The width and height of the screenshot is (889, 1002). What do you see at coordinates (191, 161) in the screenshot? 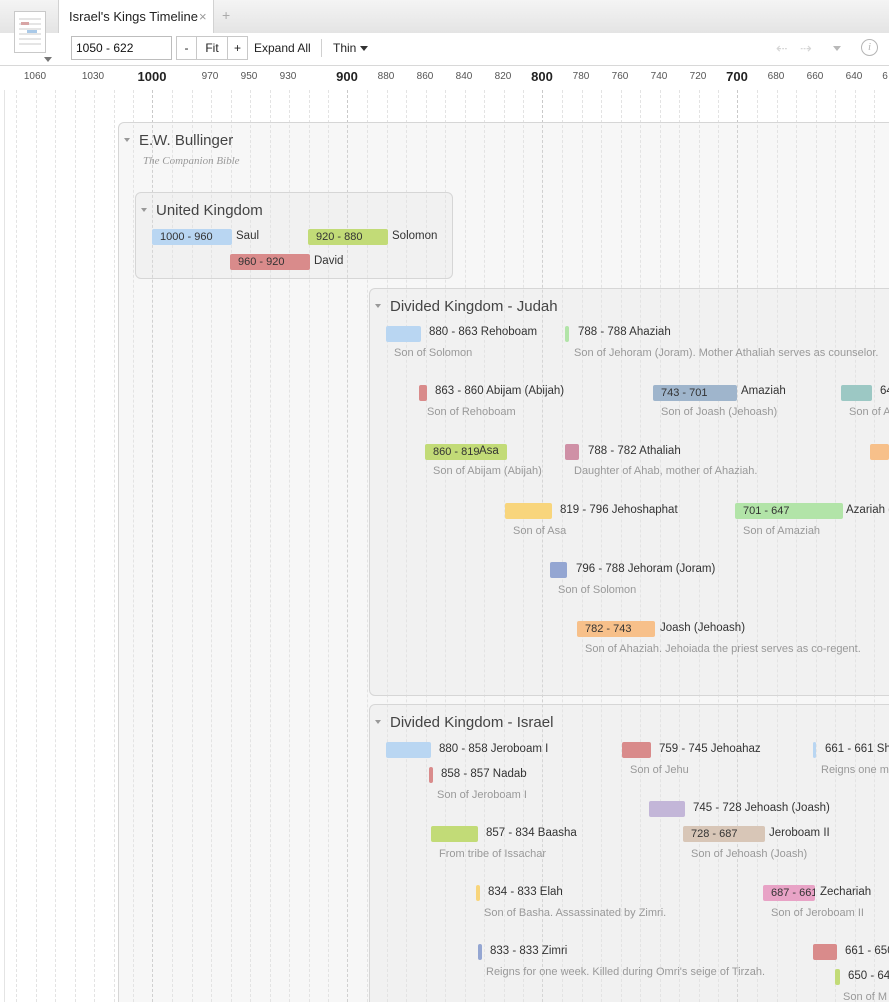
I see `group-subtitle-bullinger: The Companion Bible` at bounding box center [191, 161].